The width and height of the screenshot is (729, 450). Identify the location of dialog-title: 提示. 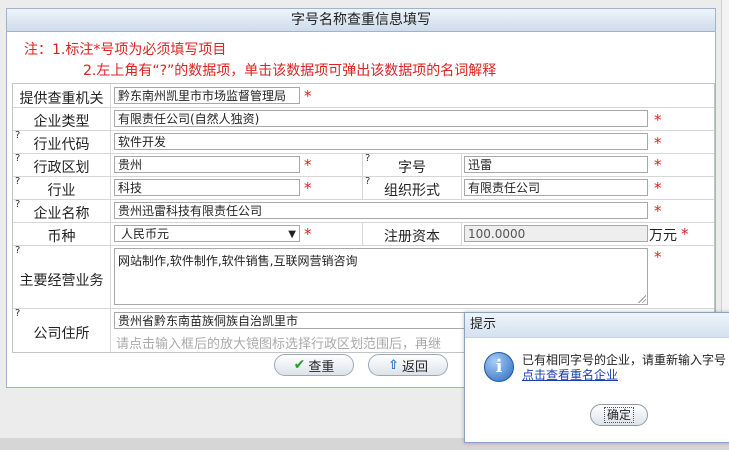
(597, 325).